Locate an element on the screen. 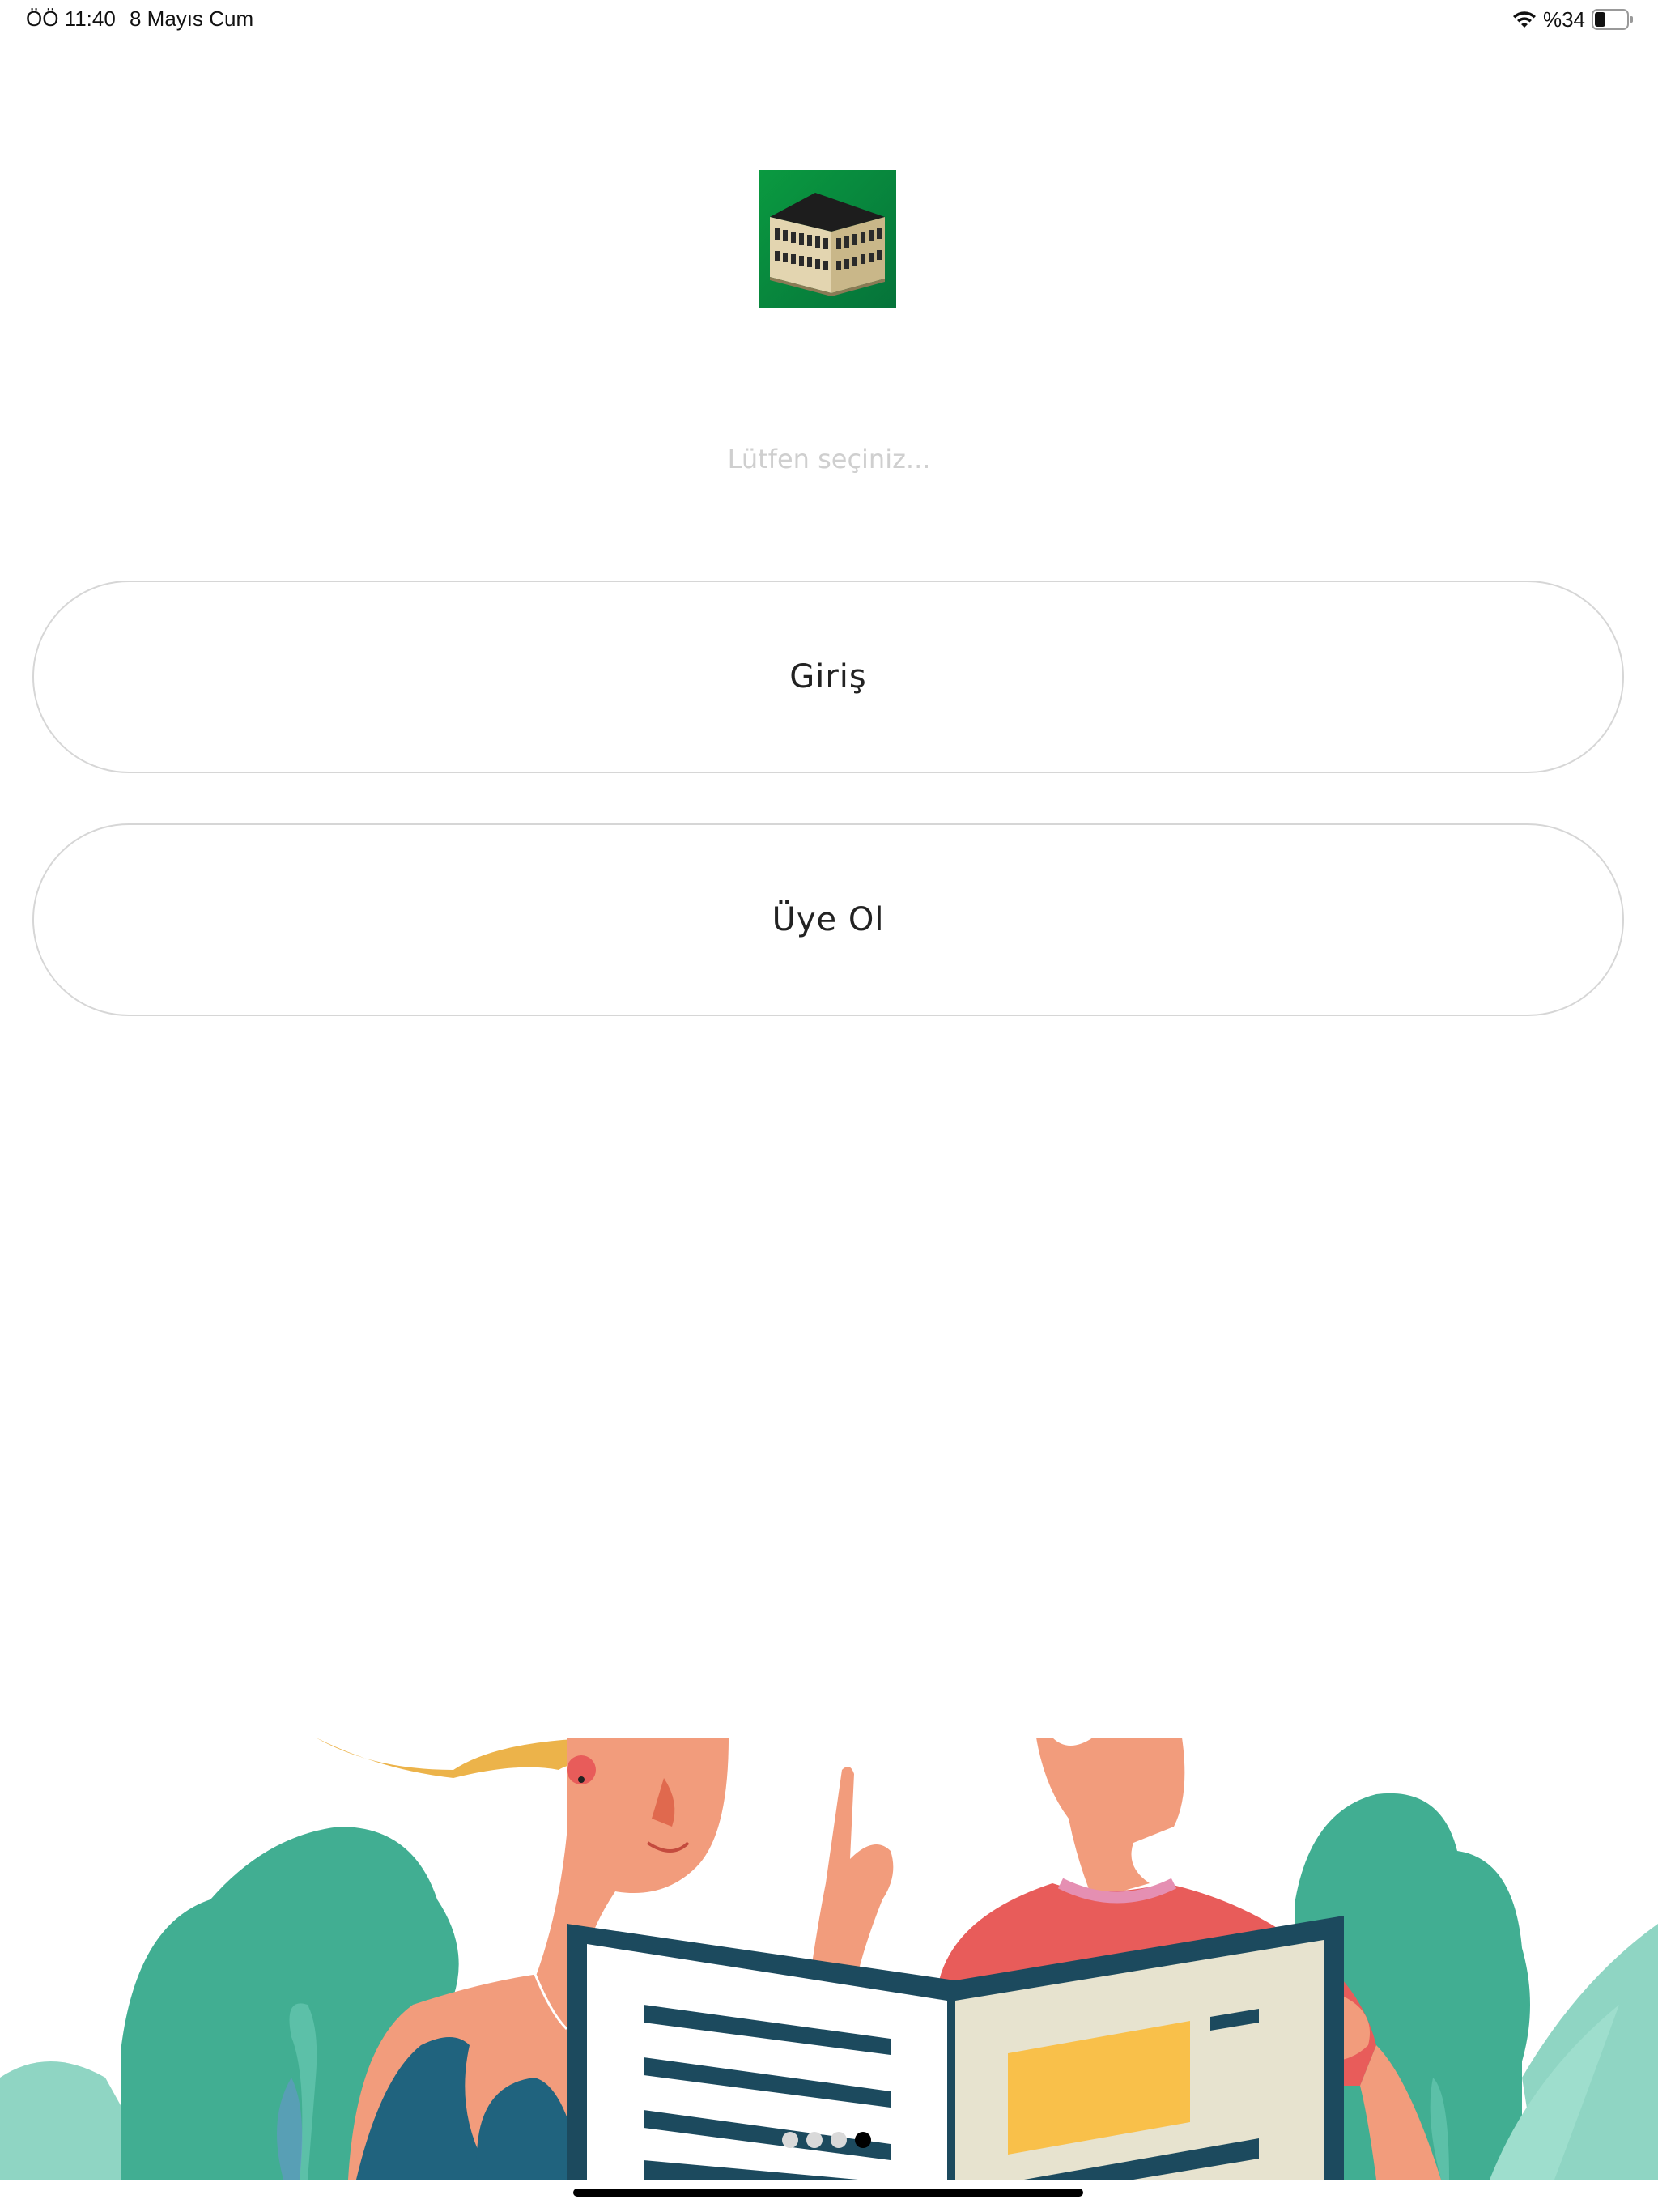 This screenshot has height=2212, width=1658. status-time: ÖÖ 11:40 is located at coordinates (71, 19).